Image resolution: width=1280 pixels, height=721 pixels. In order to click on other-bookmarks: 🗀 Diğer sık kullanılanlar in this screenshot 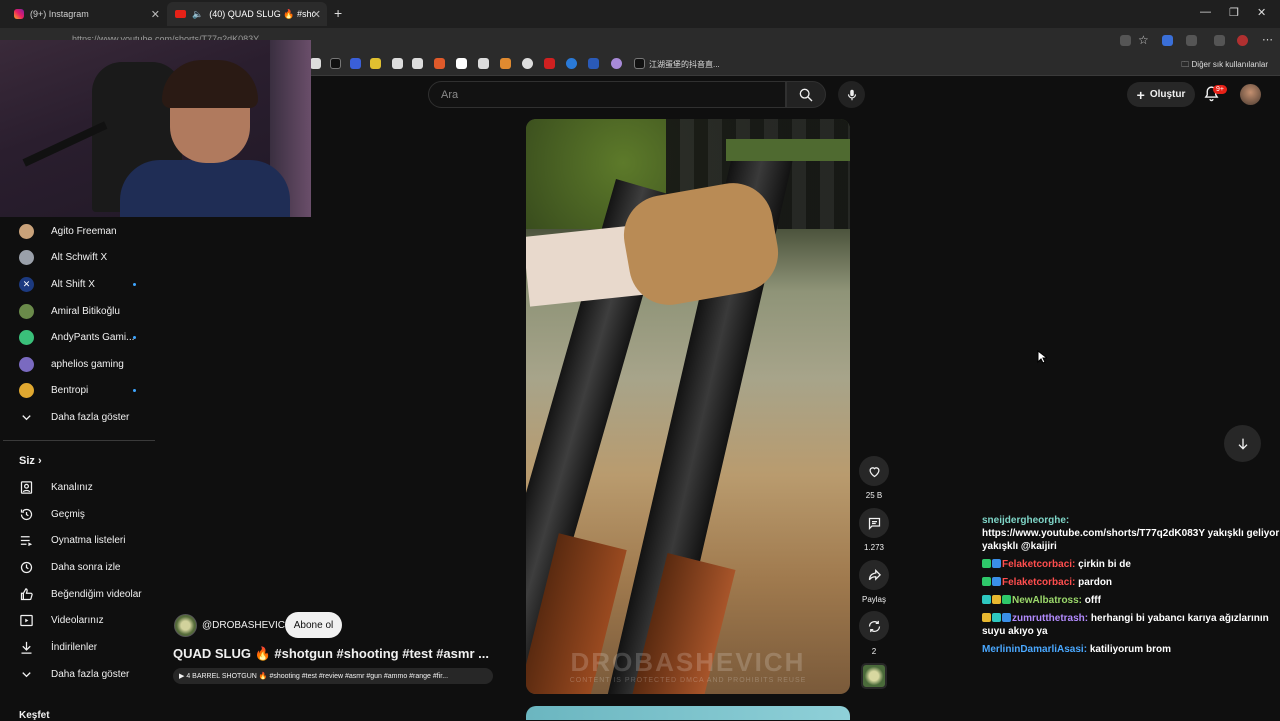, I will do `click(1224, 66)`.